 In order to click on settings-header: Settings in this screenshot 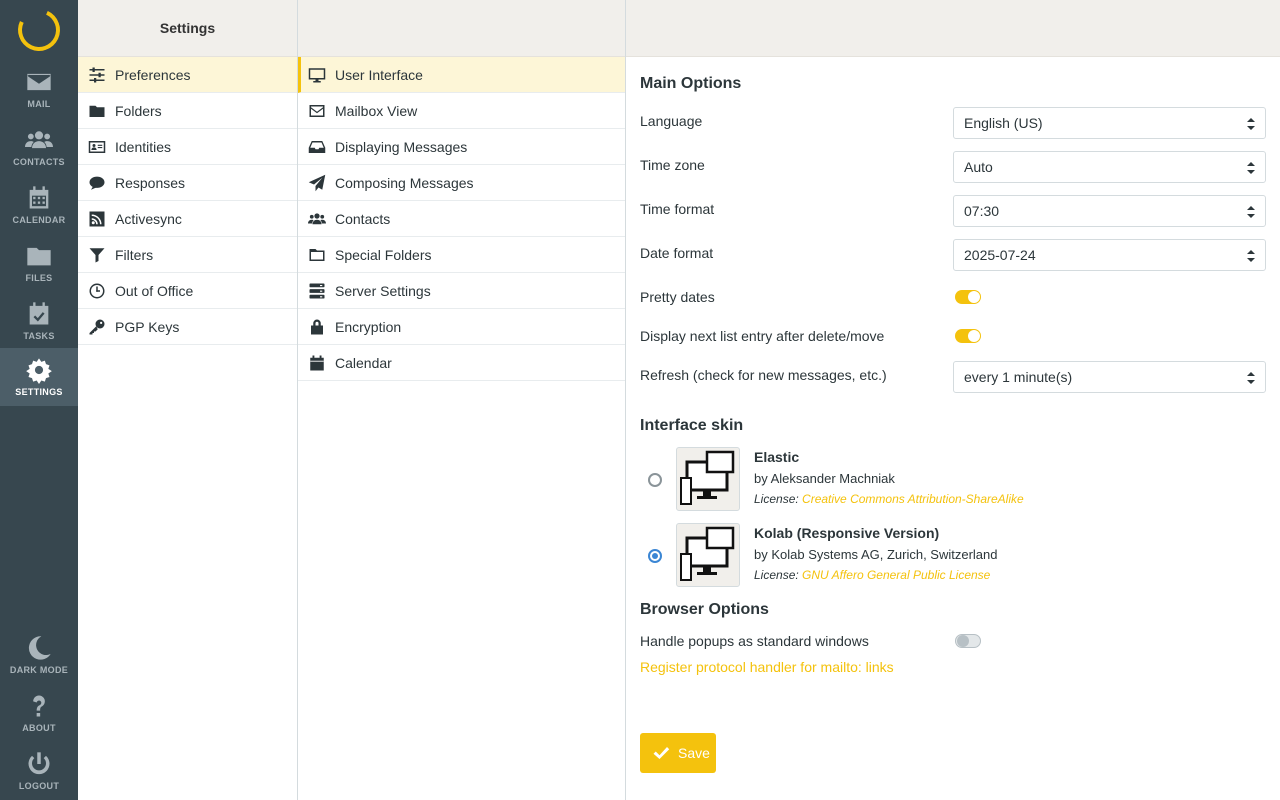, I will do `click(187, 28)`.